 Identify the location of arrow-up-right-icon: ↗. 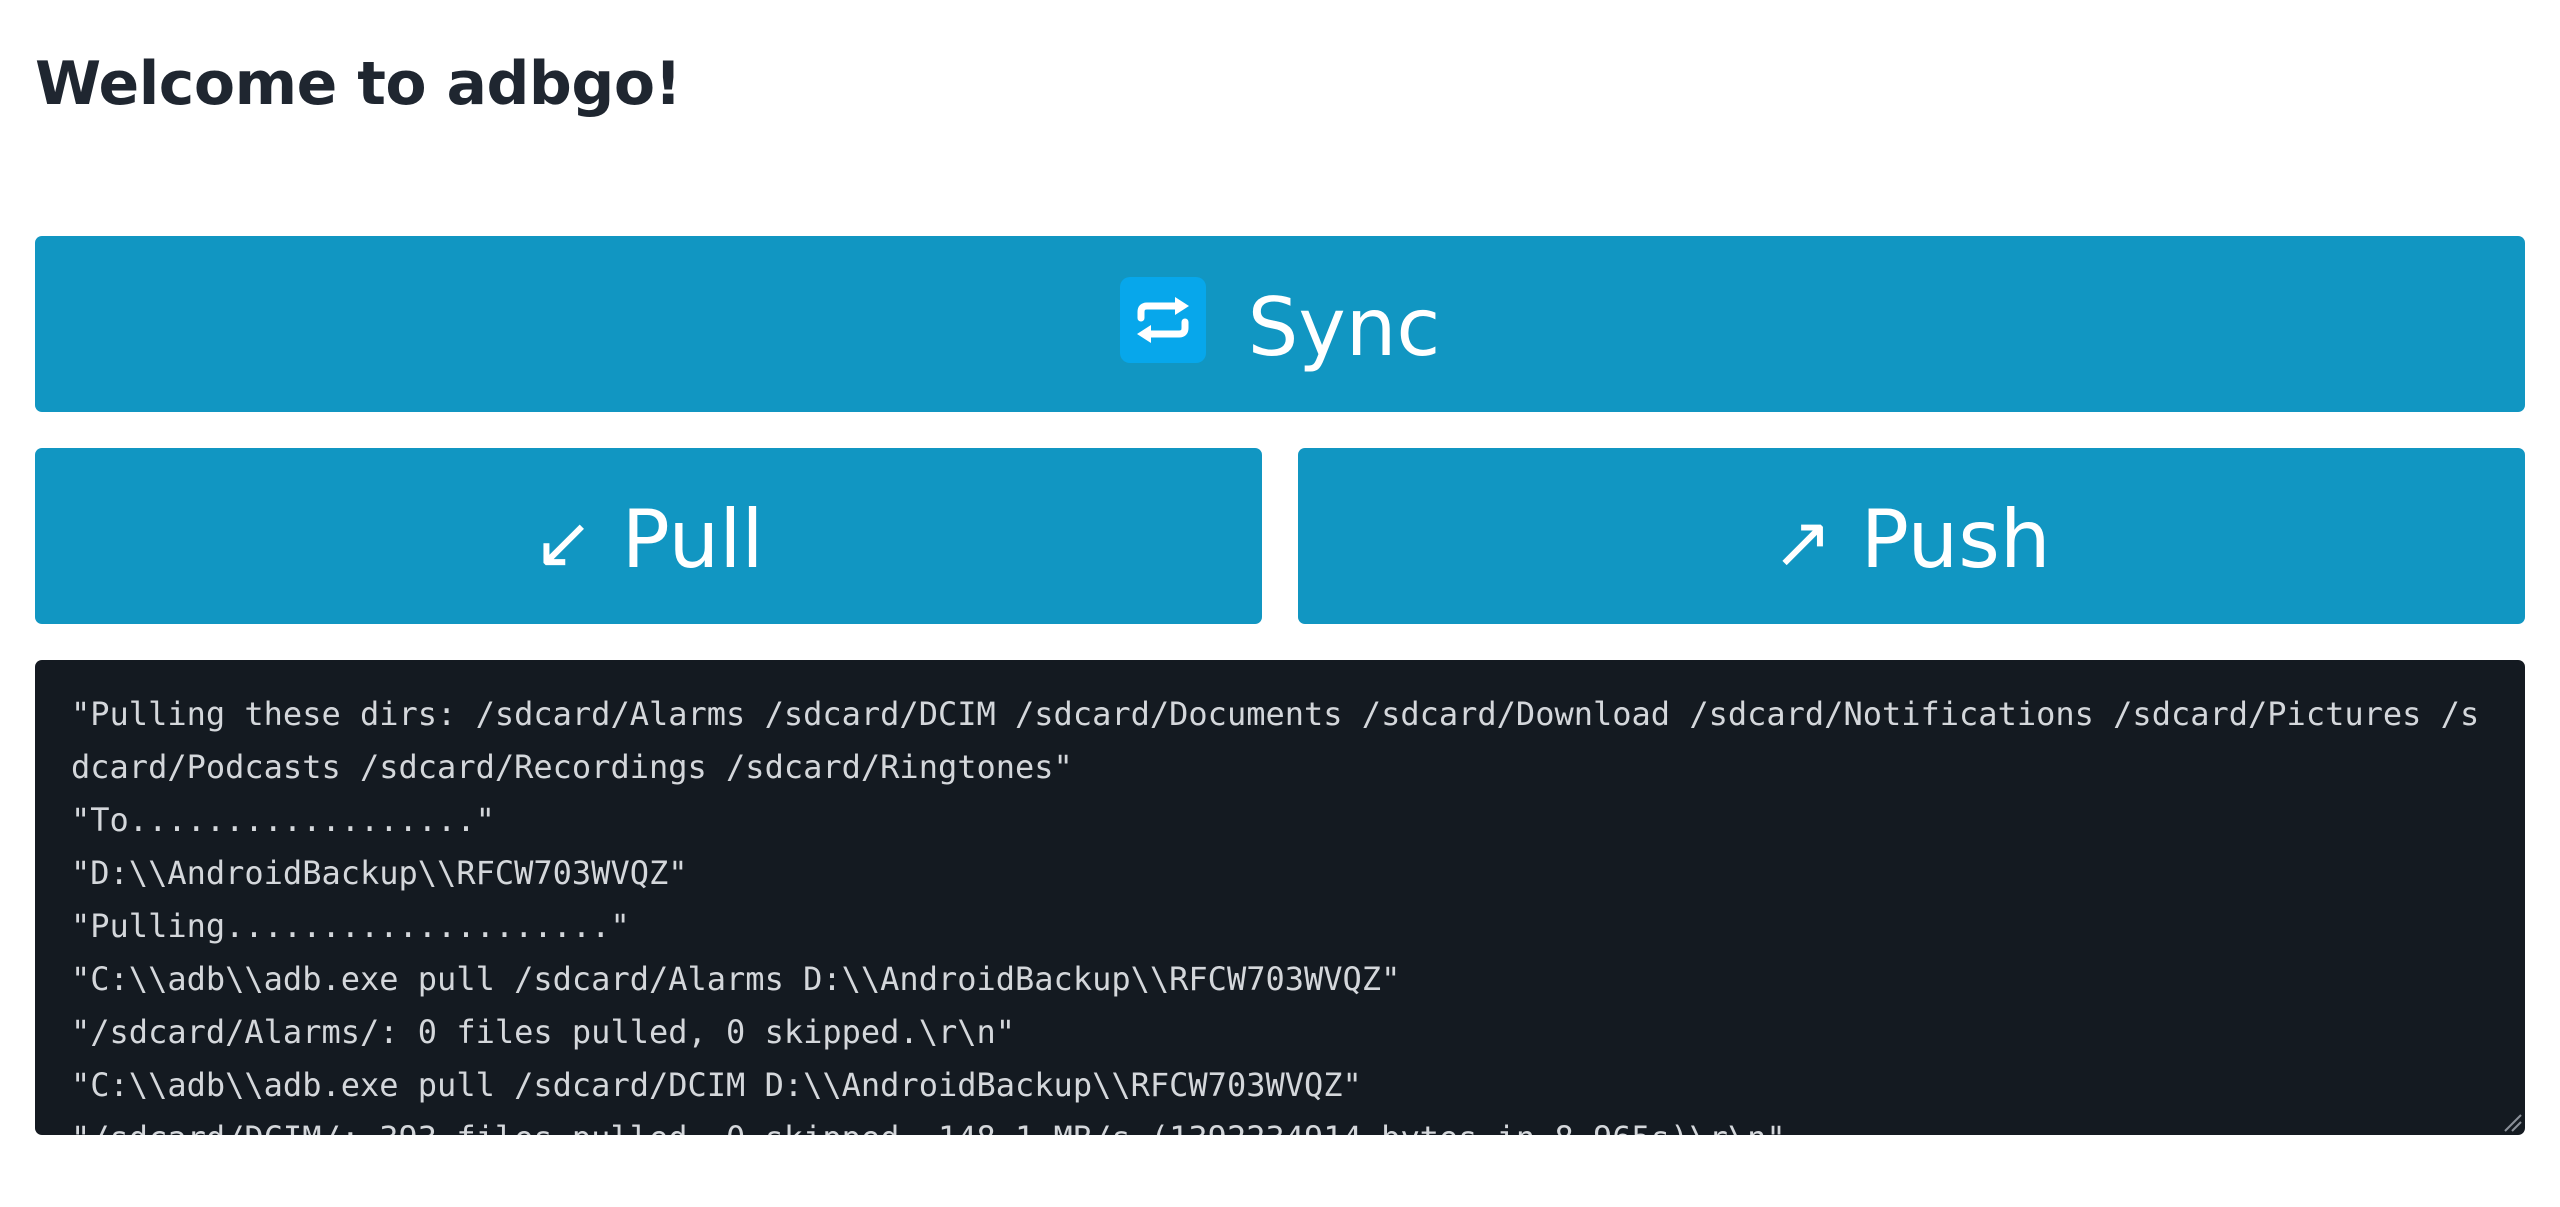
(1802, 542).